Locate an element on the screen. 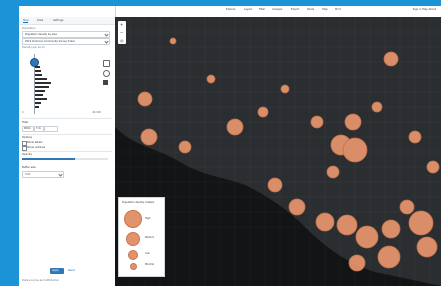  reset-link: Reset is located at coordinates (71, 270).